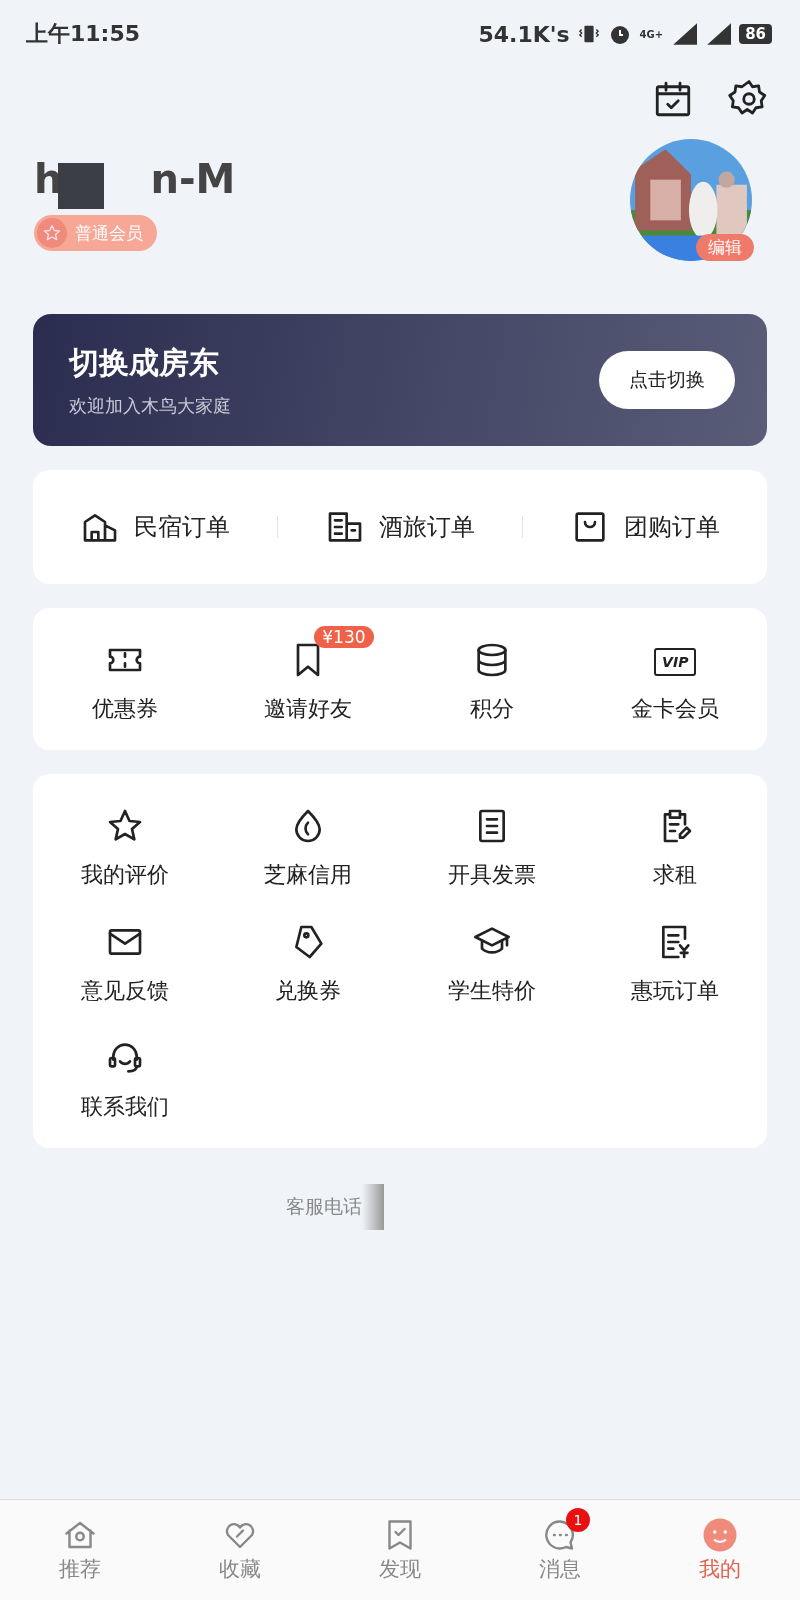 This screenshot has width=800, height=1600. Describe the element at coordinates (491, 709) in the screenshot. I see `menu-item: 积分` at that location.